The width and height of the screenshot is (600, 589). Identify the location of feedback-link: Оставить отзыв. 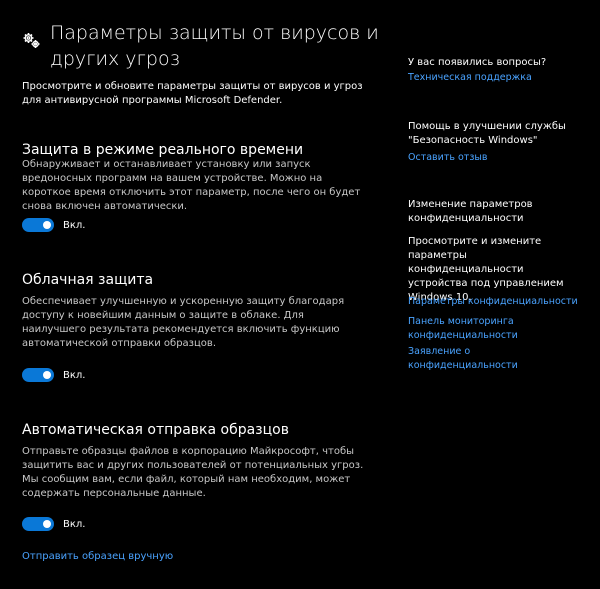
(493, 158).